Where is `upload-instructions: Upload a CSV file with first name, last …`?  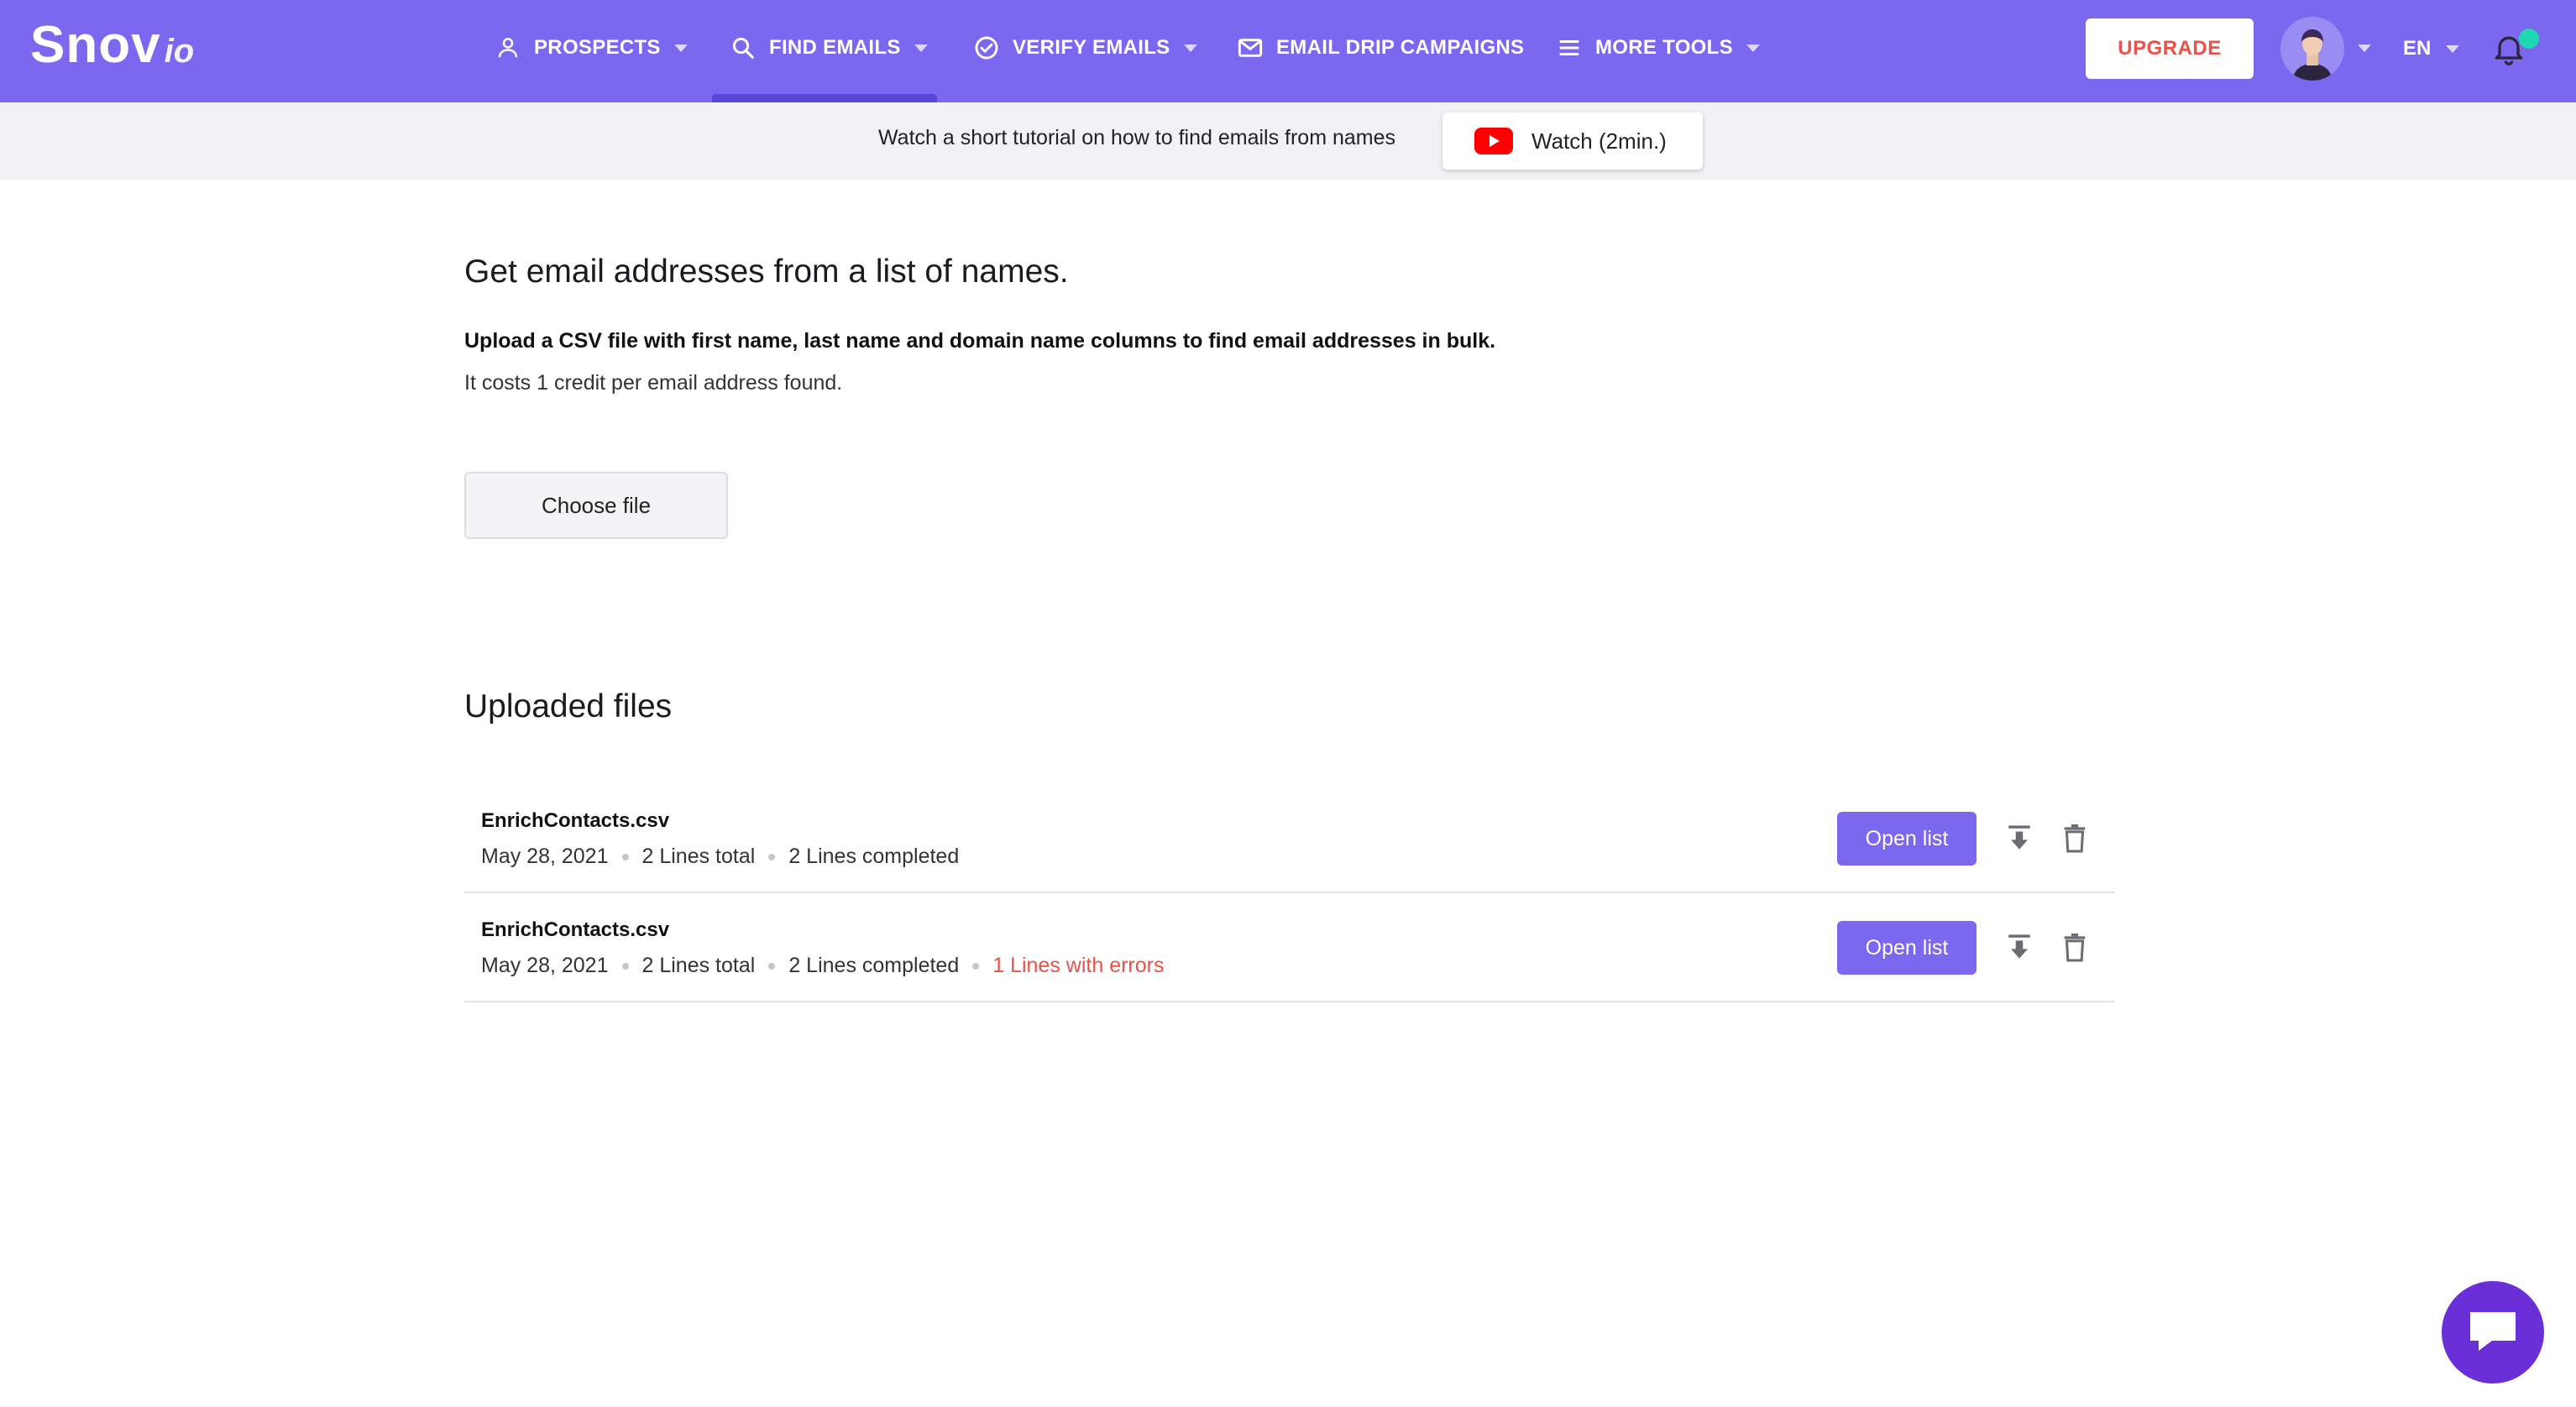
upload-instructions: Upload a CSV file with first name, last … is located at coordinates (980, 341).